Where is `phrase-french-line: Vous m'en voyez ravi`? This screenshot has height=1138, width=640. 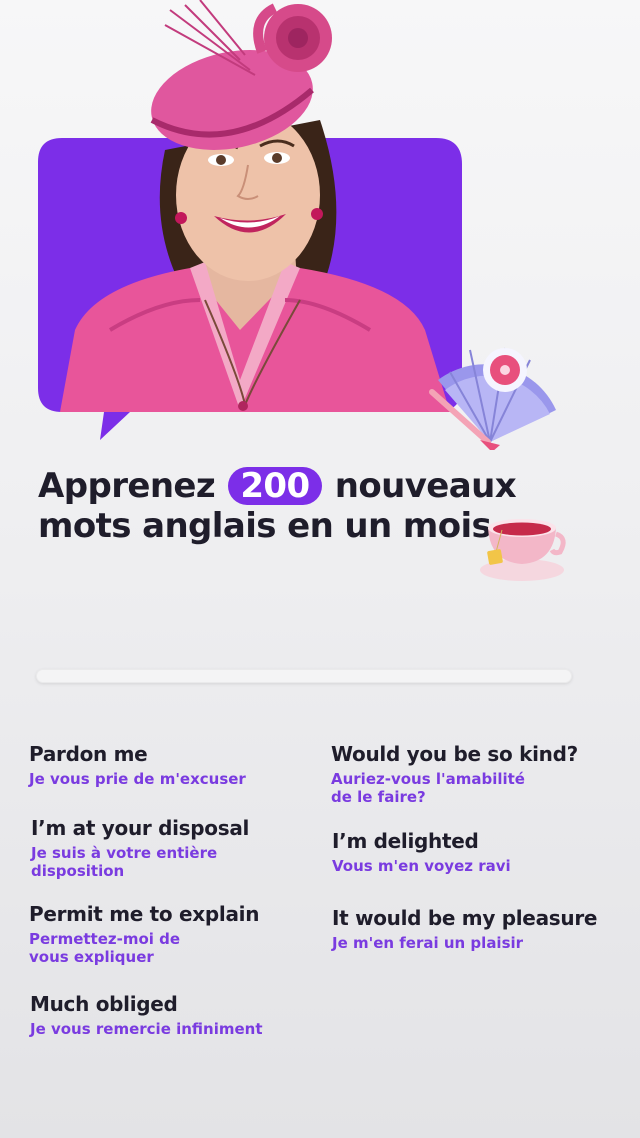
phrase-french-line: Vous m'en voyez ravi is located at coordinates (421, 866).